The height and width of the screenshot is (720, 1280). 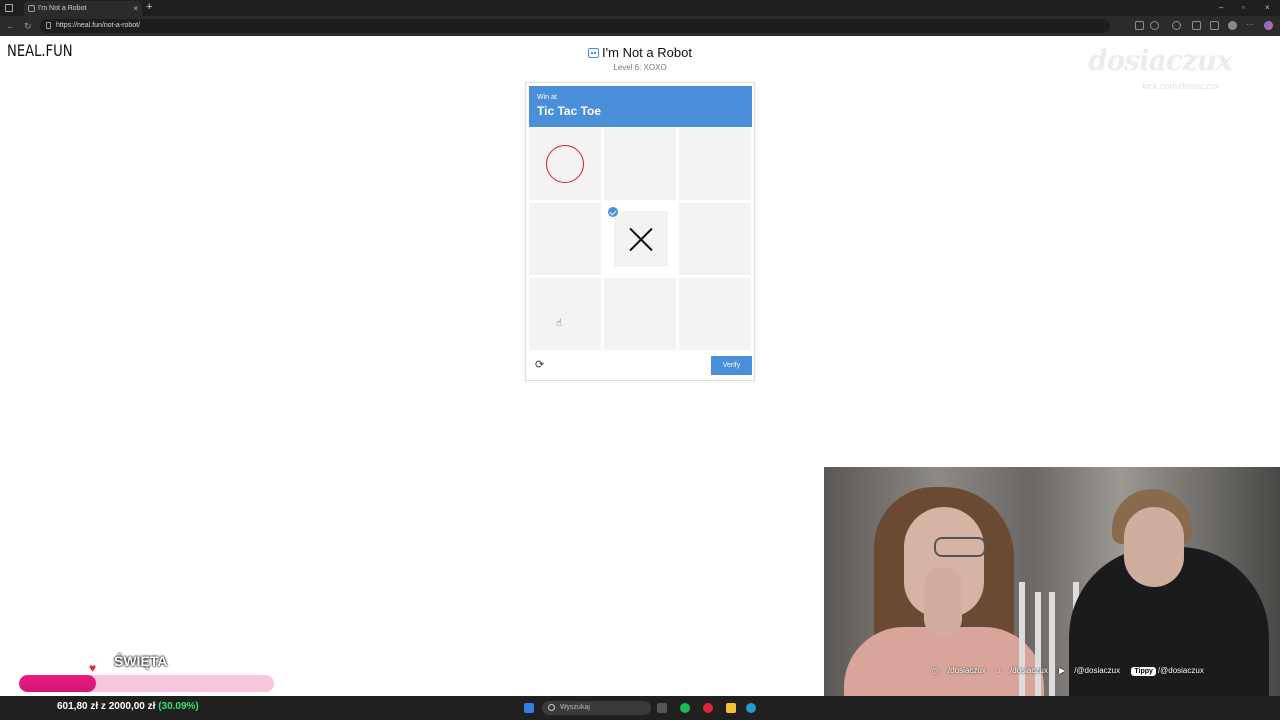 What do you see at coordinates (935, 670) in the screenshot?
I see `instagram-icon: ◎` at bounding box center [935, 670].